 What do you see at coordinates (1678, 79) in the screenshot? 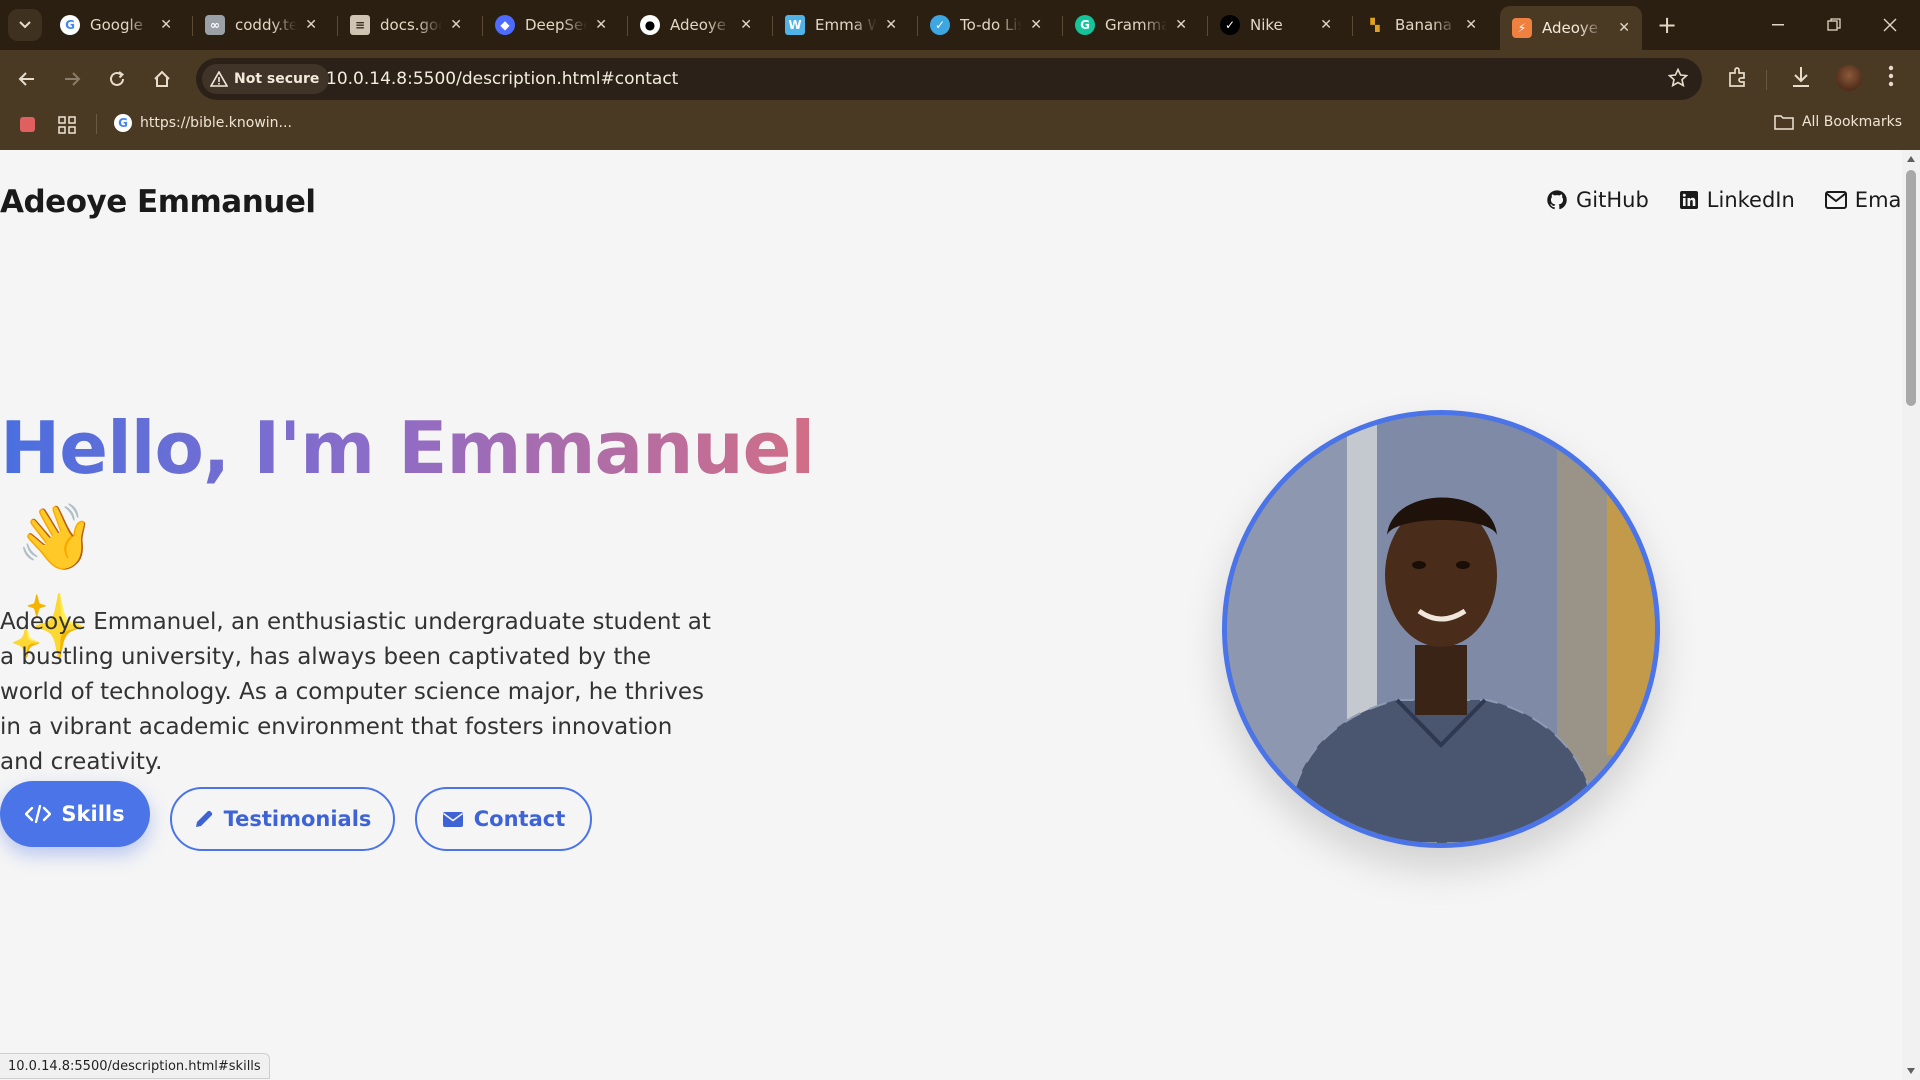
I see `bookmark-star-icon` at bounding box center [1678, 79].